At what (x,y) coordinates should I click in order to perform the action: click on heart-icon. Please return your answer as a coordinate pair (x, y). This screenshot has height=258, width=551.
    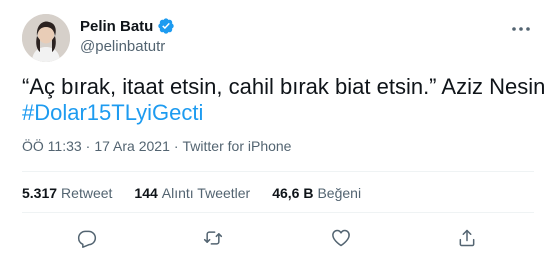
    Looking at the image, I should click on (341, 238).